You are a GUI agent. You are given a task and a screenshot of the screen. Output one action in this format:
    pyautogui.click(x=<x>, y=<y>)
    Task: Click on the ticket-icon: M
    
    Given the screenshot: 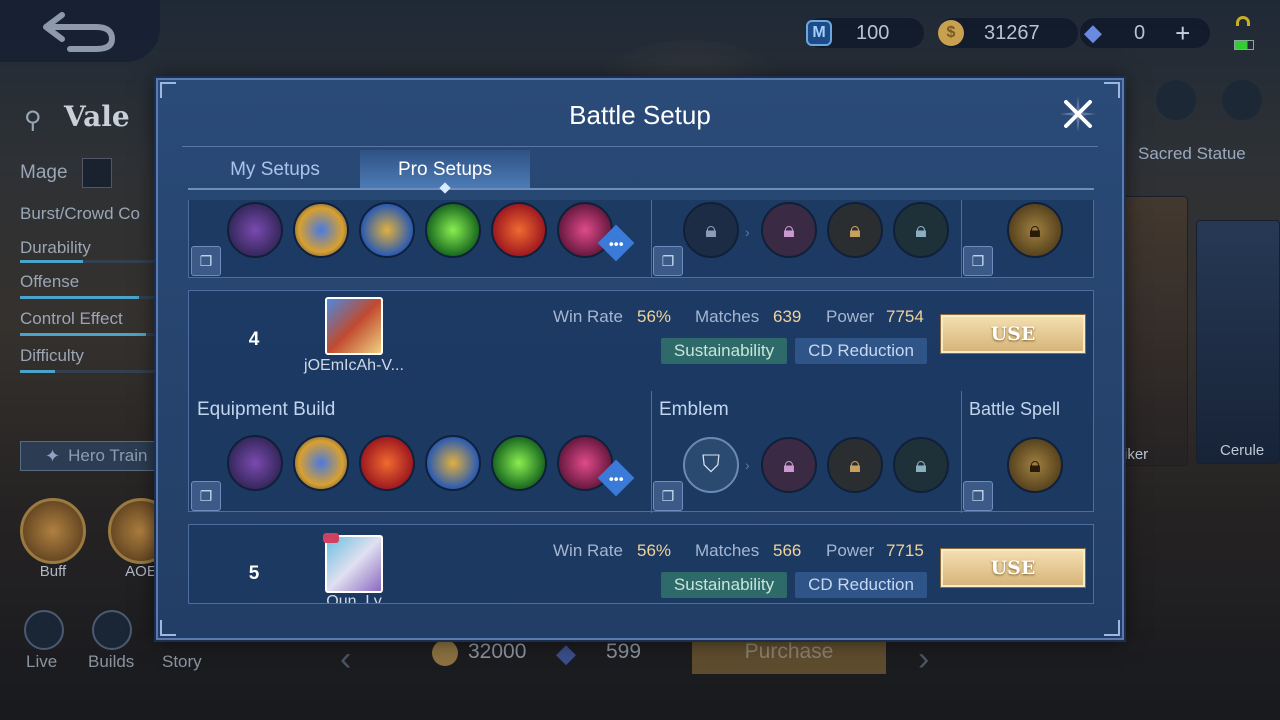 What is the action you would take?
    pyautogui.click(x=819, y=33)
    